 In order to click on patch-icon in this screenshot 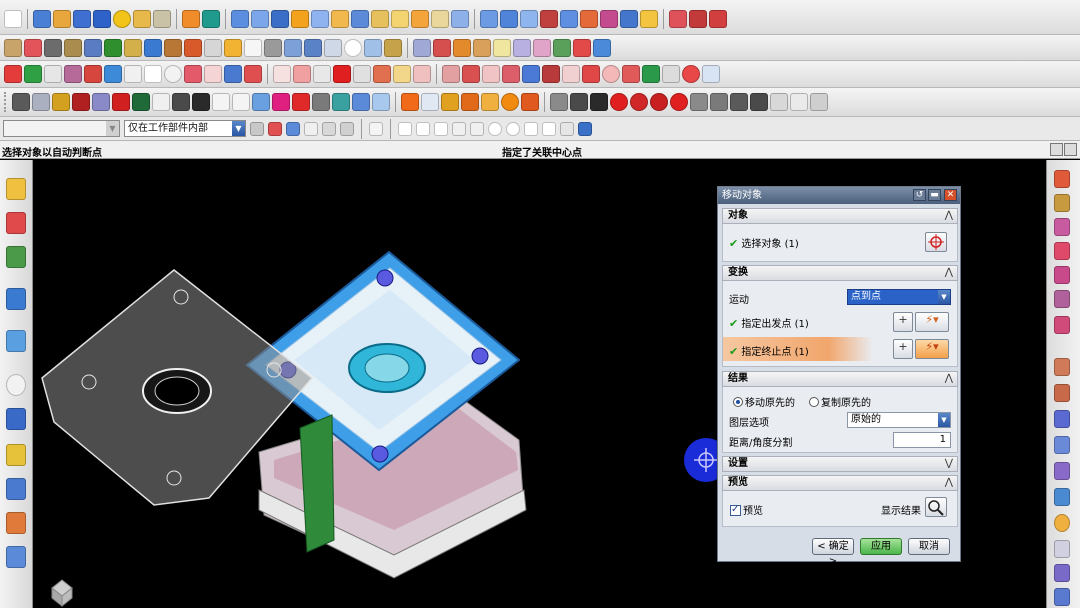, I will do `click(380, 19)`.